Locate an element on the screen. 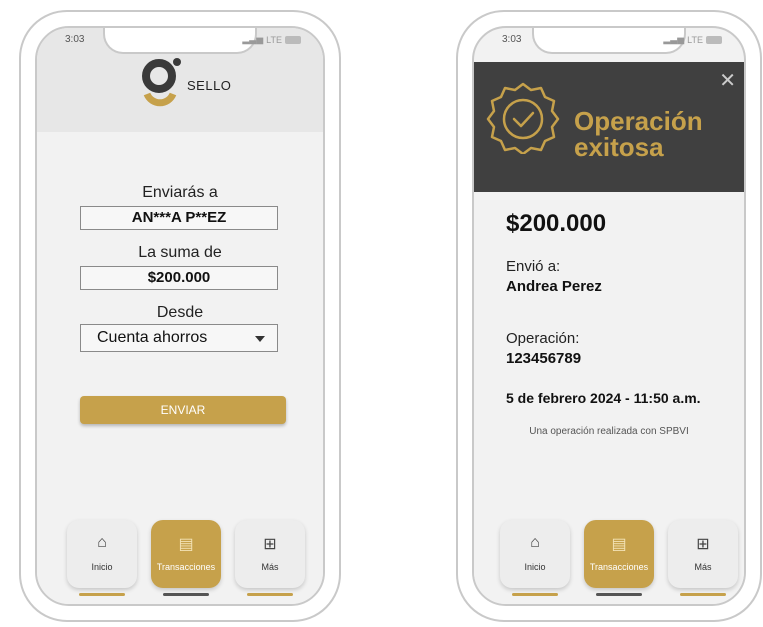 The height and width of the screenshot is (627, 763). recipient-label: Enviarás a is located at coordinates (180, 192).